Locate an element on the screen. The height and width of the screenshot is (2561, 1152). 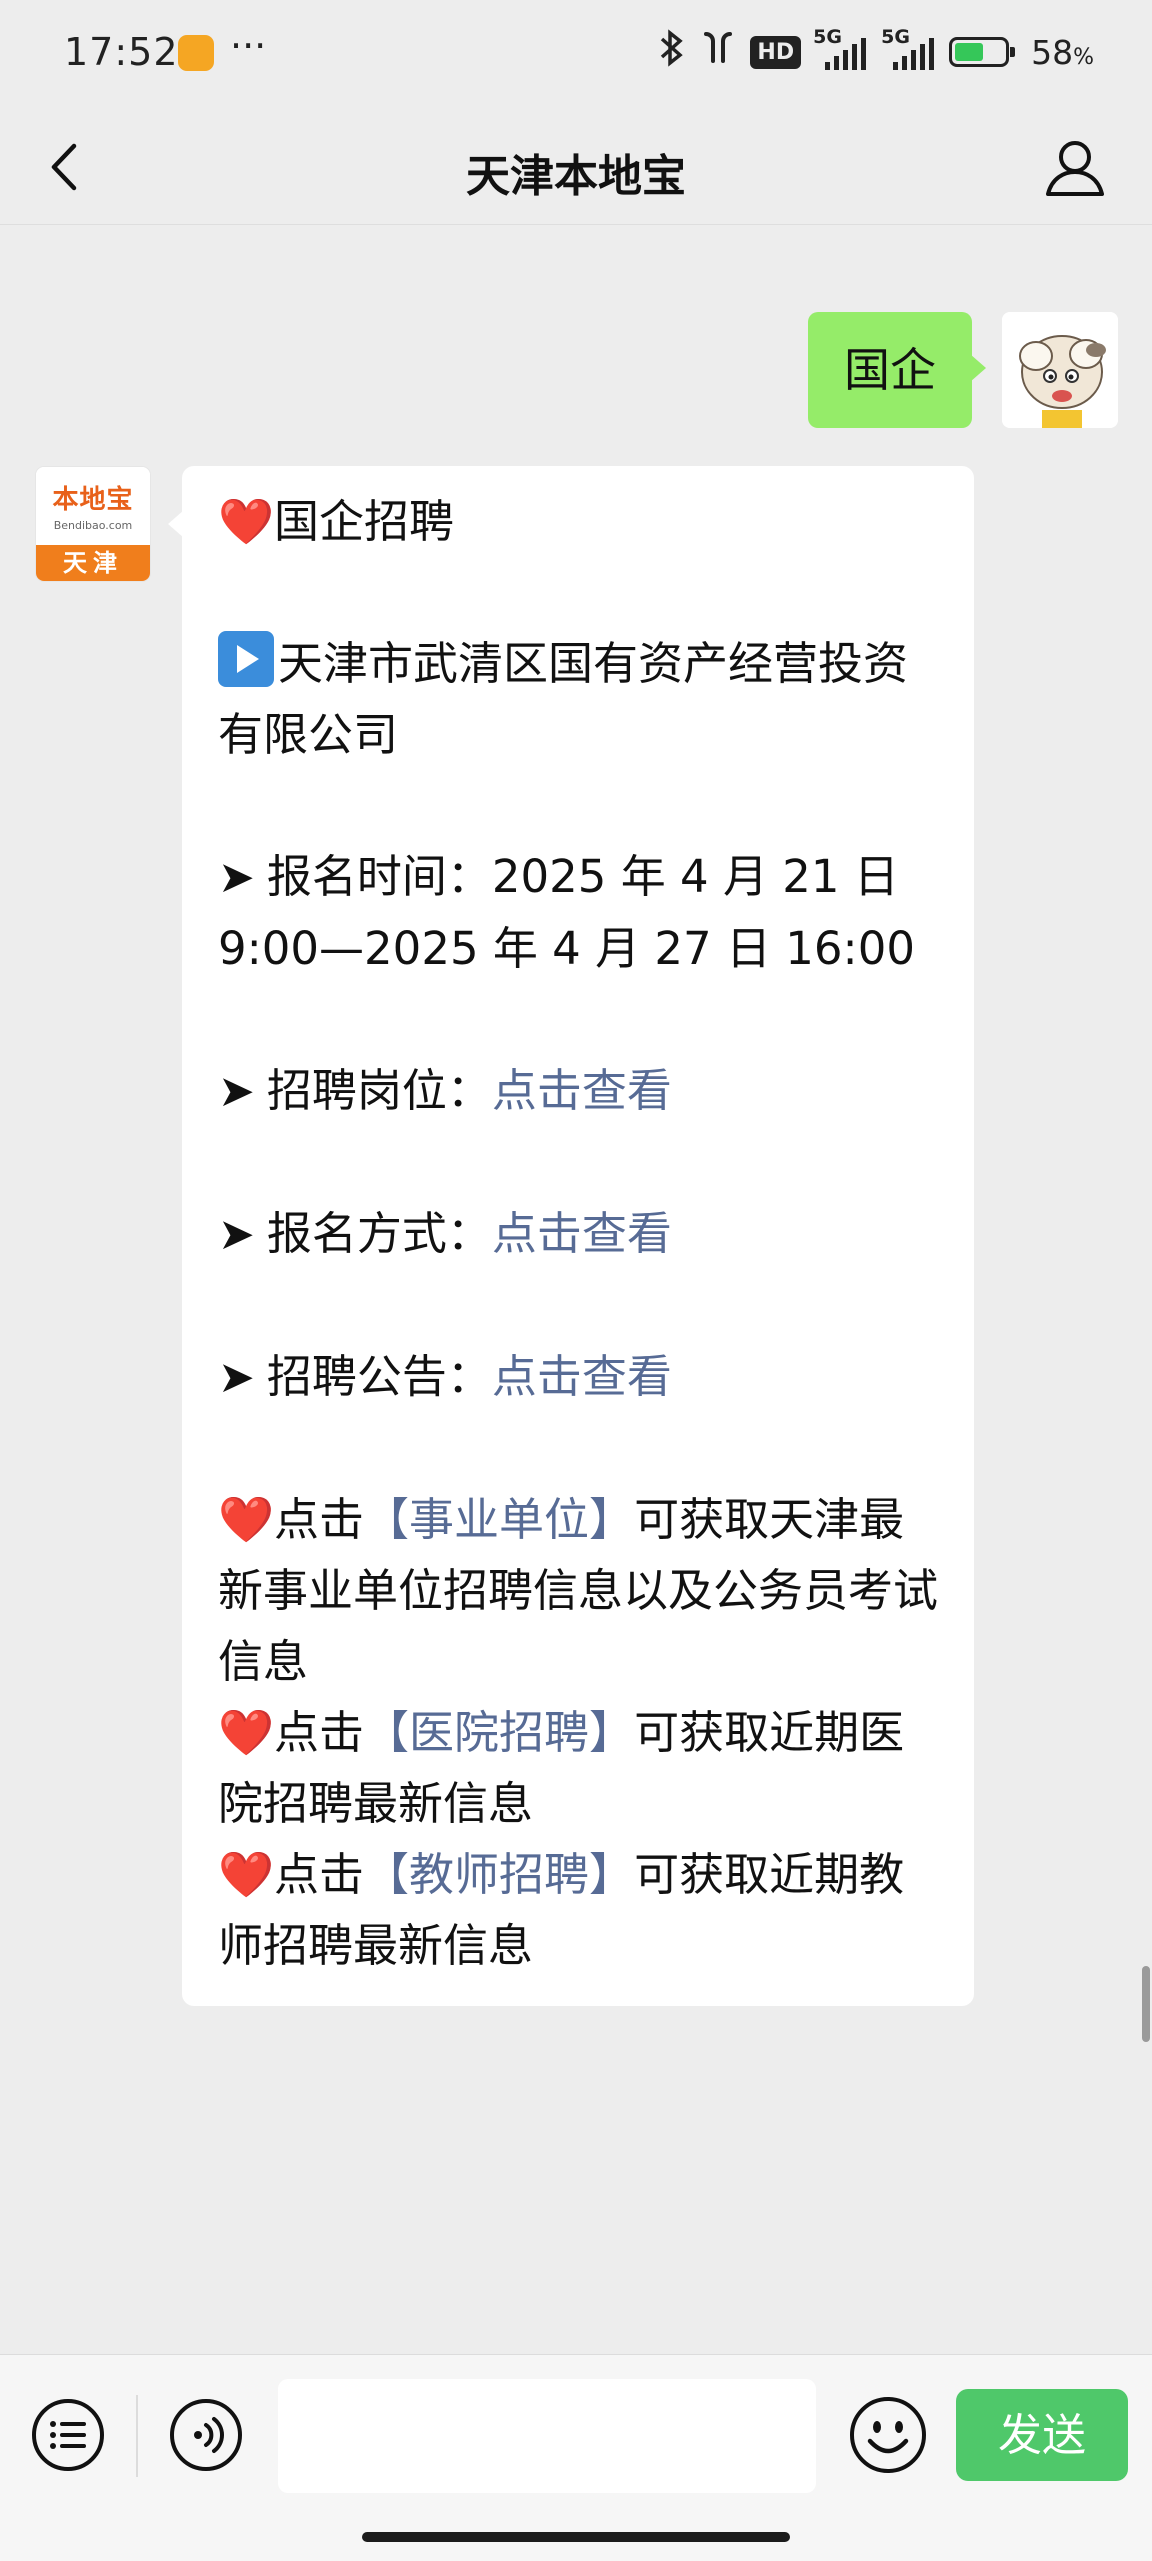
home-indicator is located at coordinates (576, 2537).